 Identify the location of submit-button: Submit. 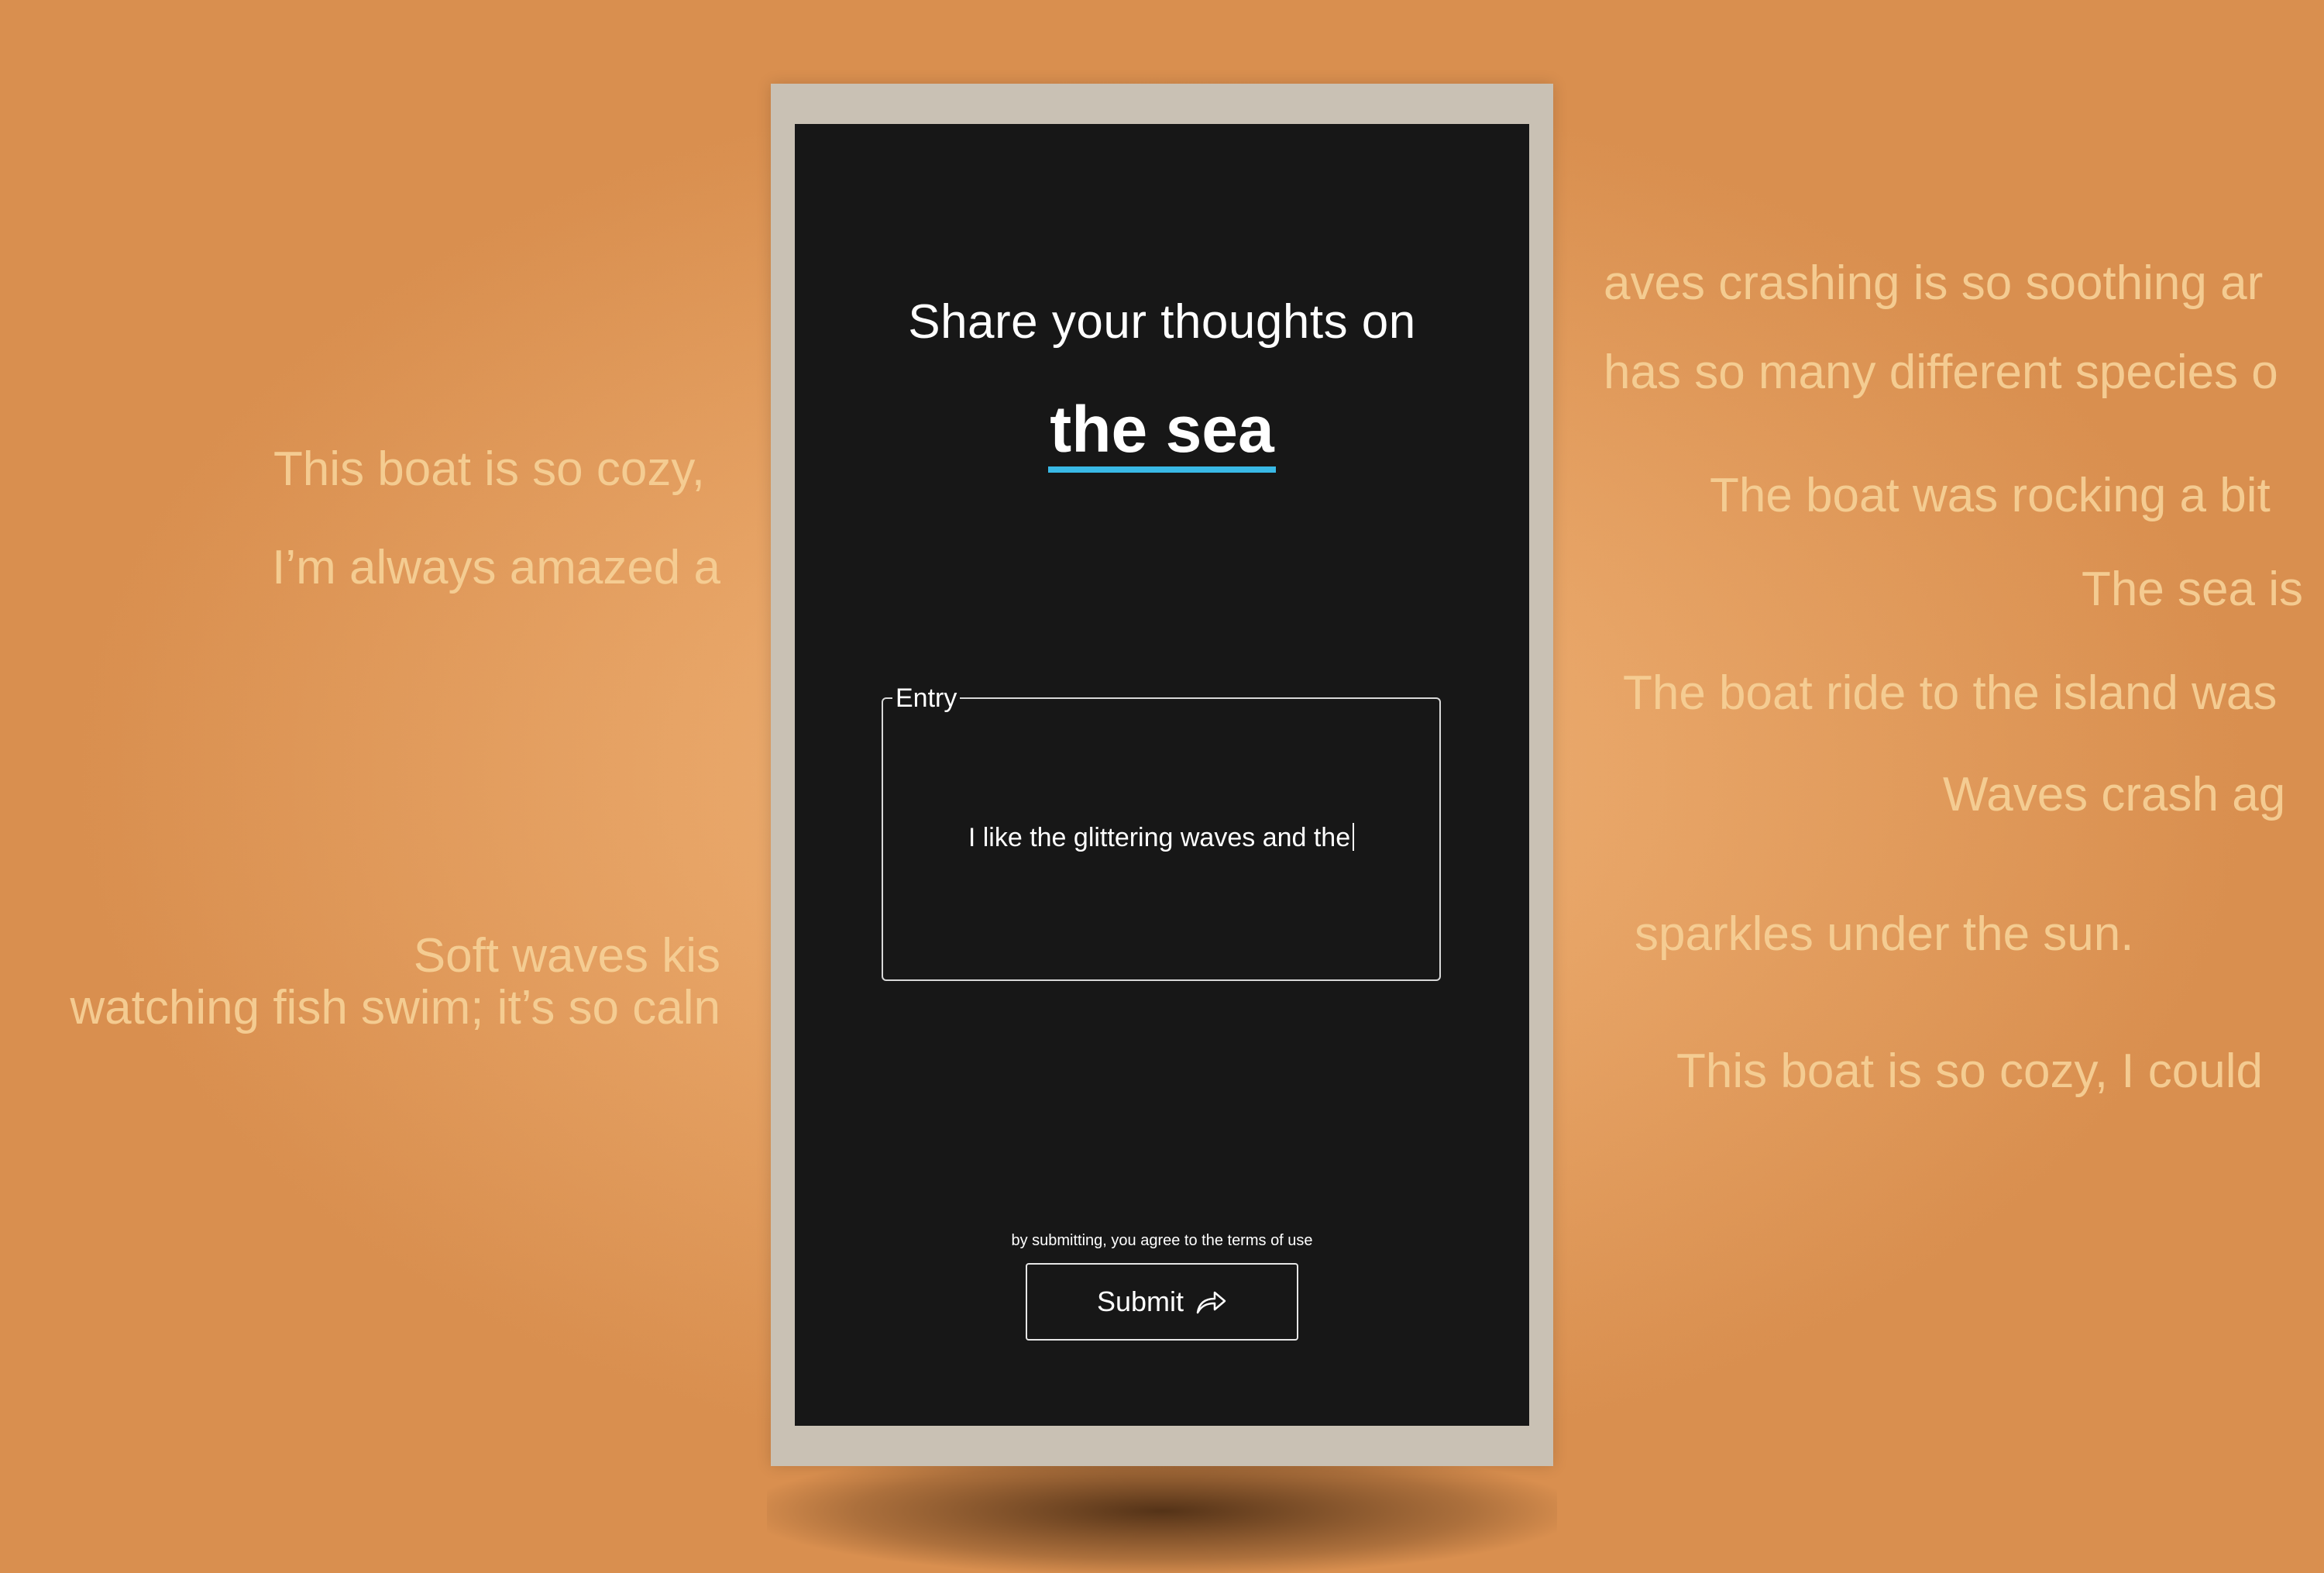
(1162, 1302).